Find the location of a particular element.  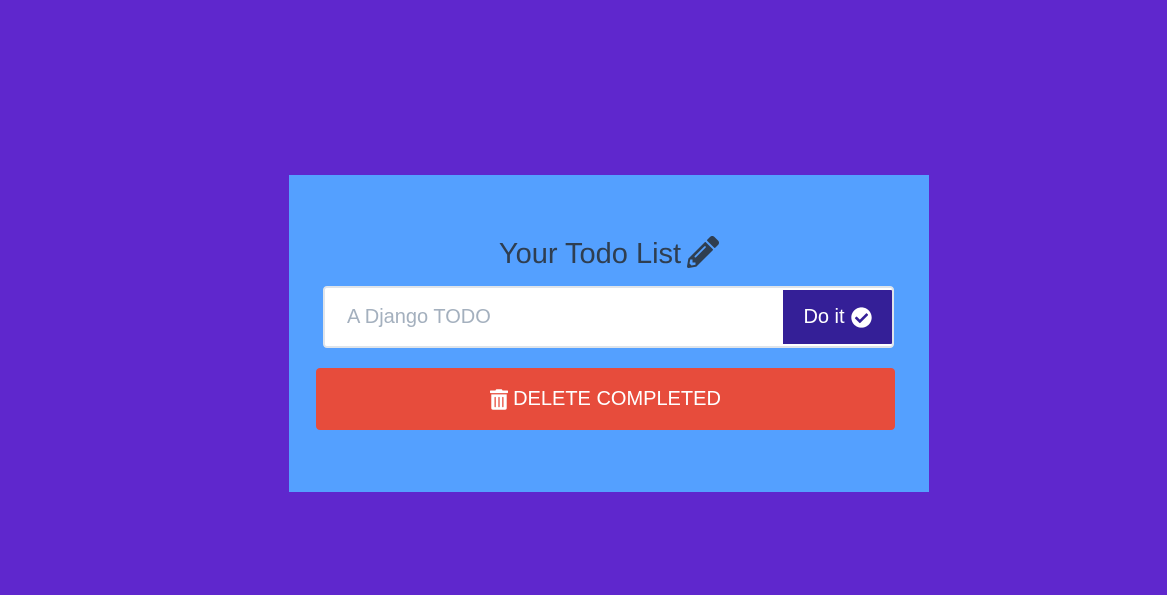

do-it-label: Do it is located at coordinates (824, 316).